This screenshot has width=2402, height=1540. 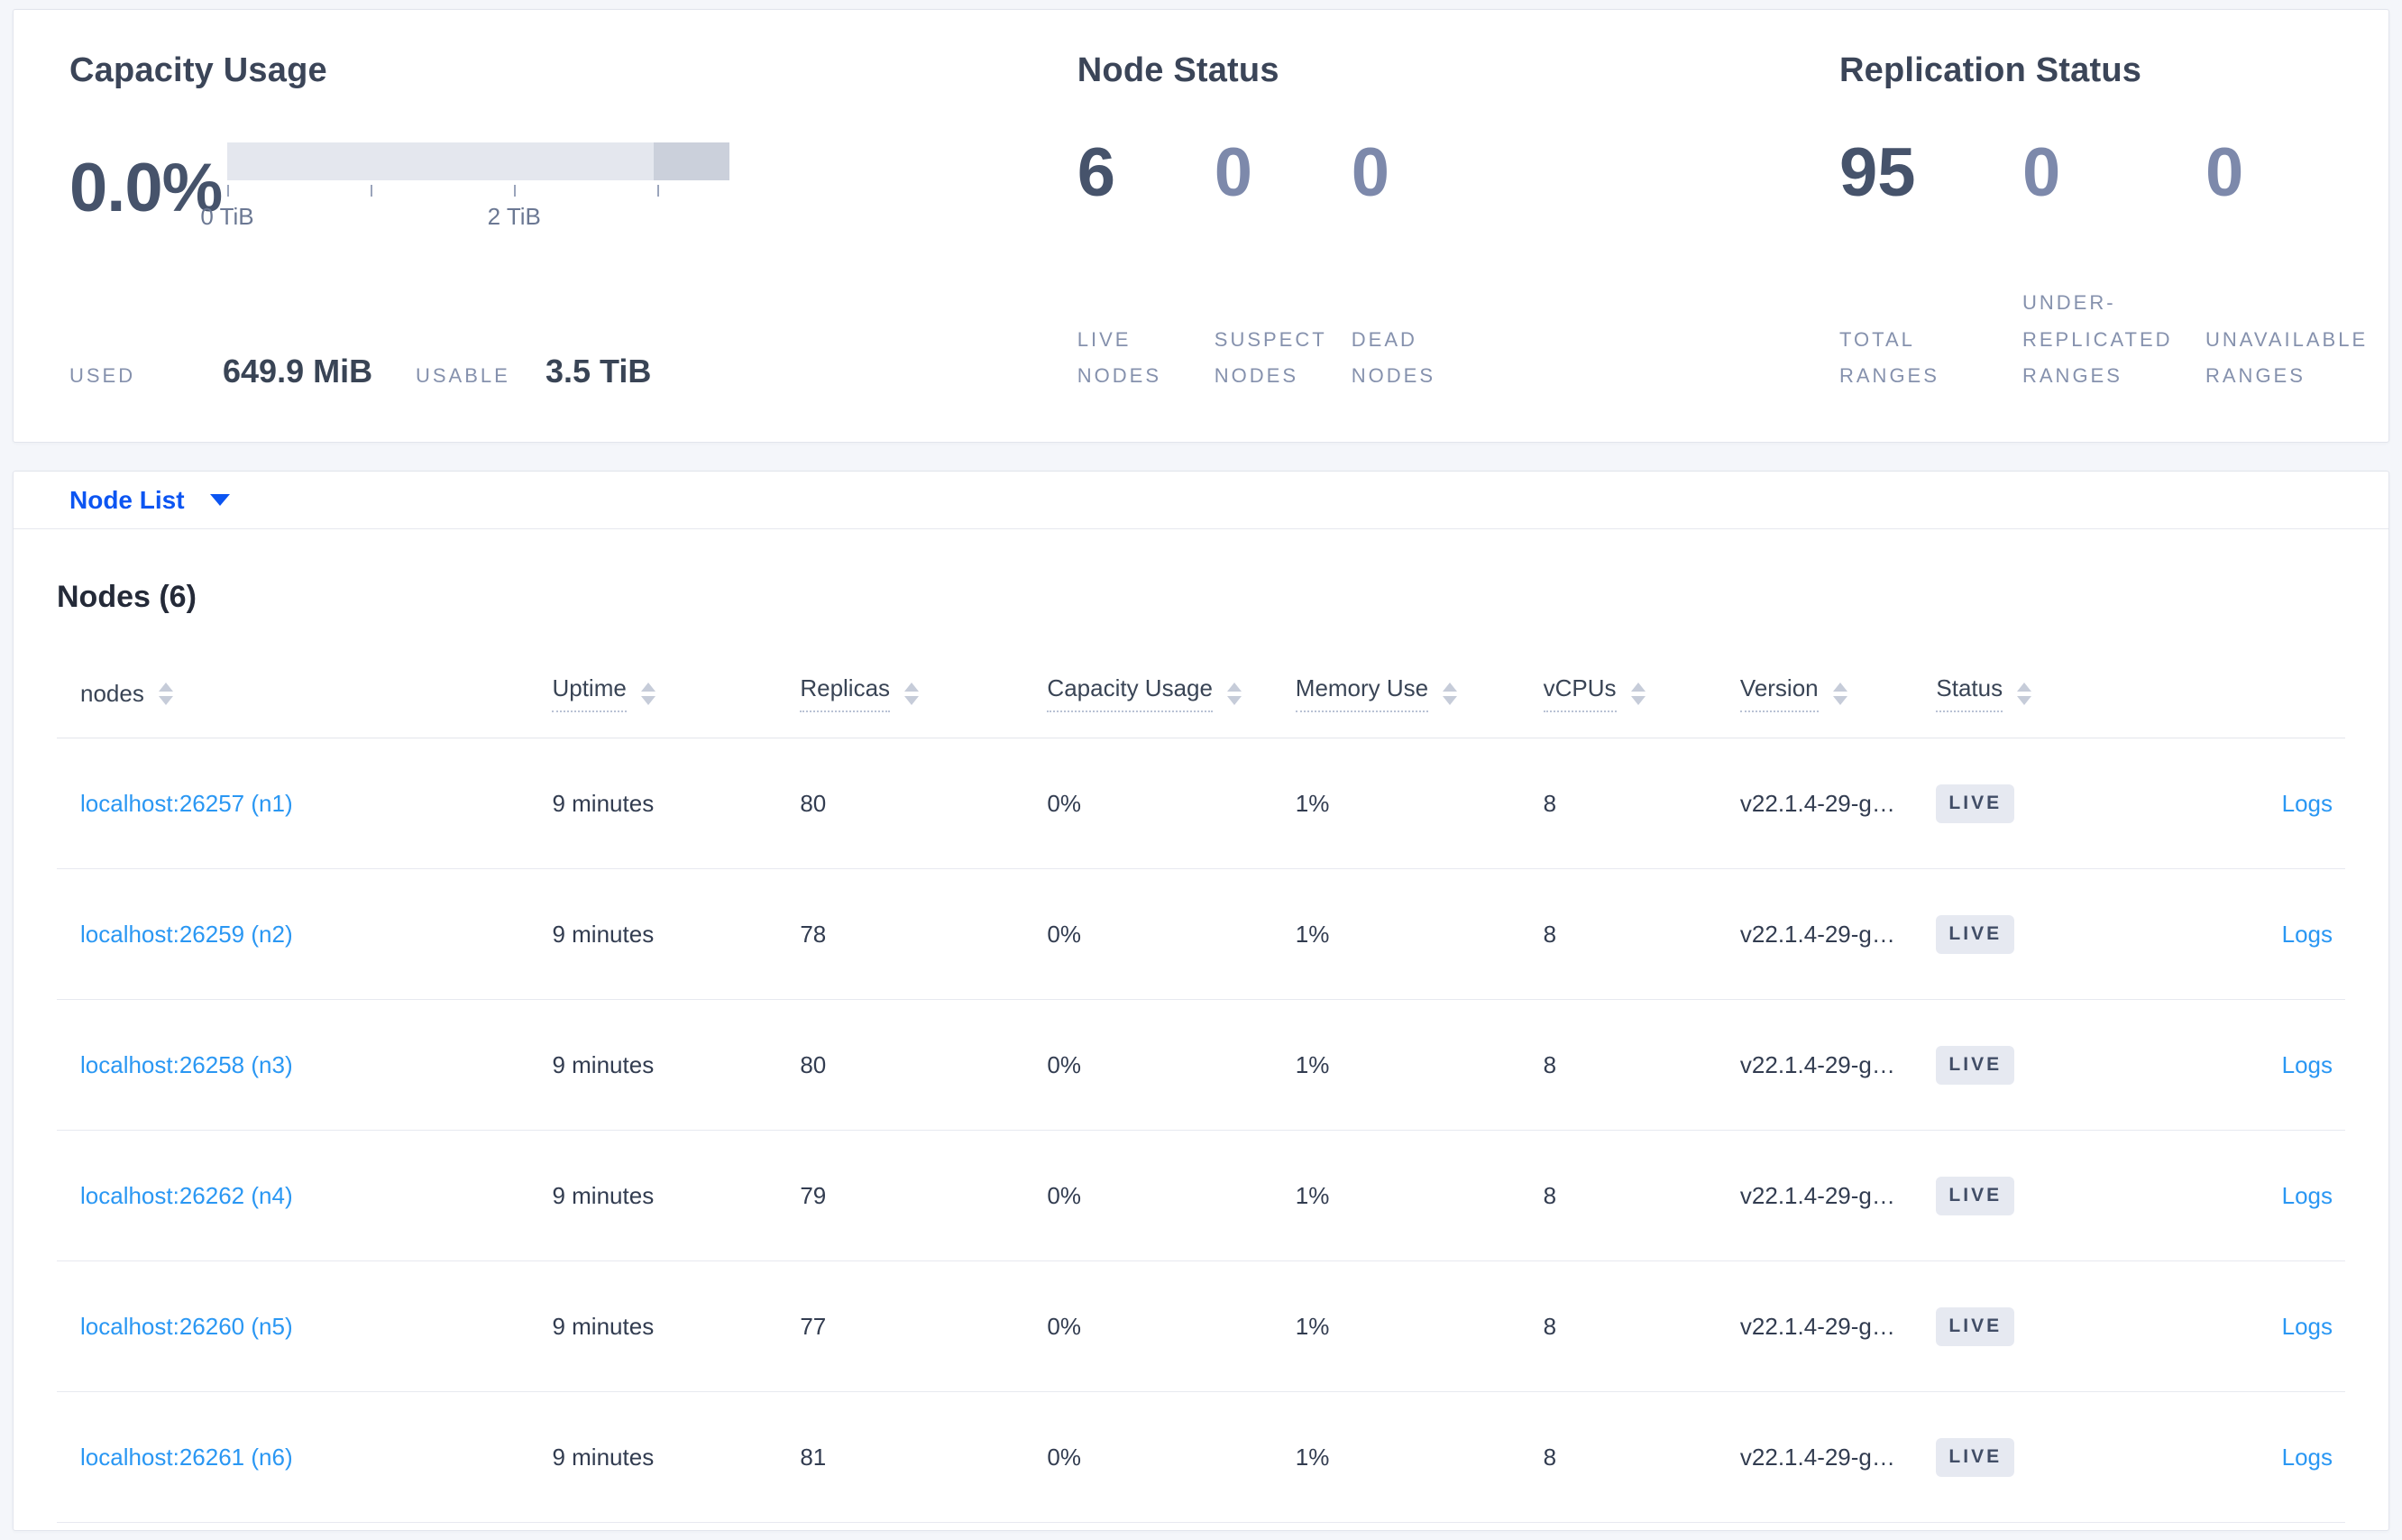 I want to click on dead-nodes-value: 0, so click(x=1370, y=172).